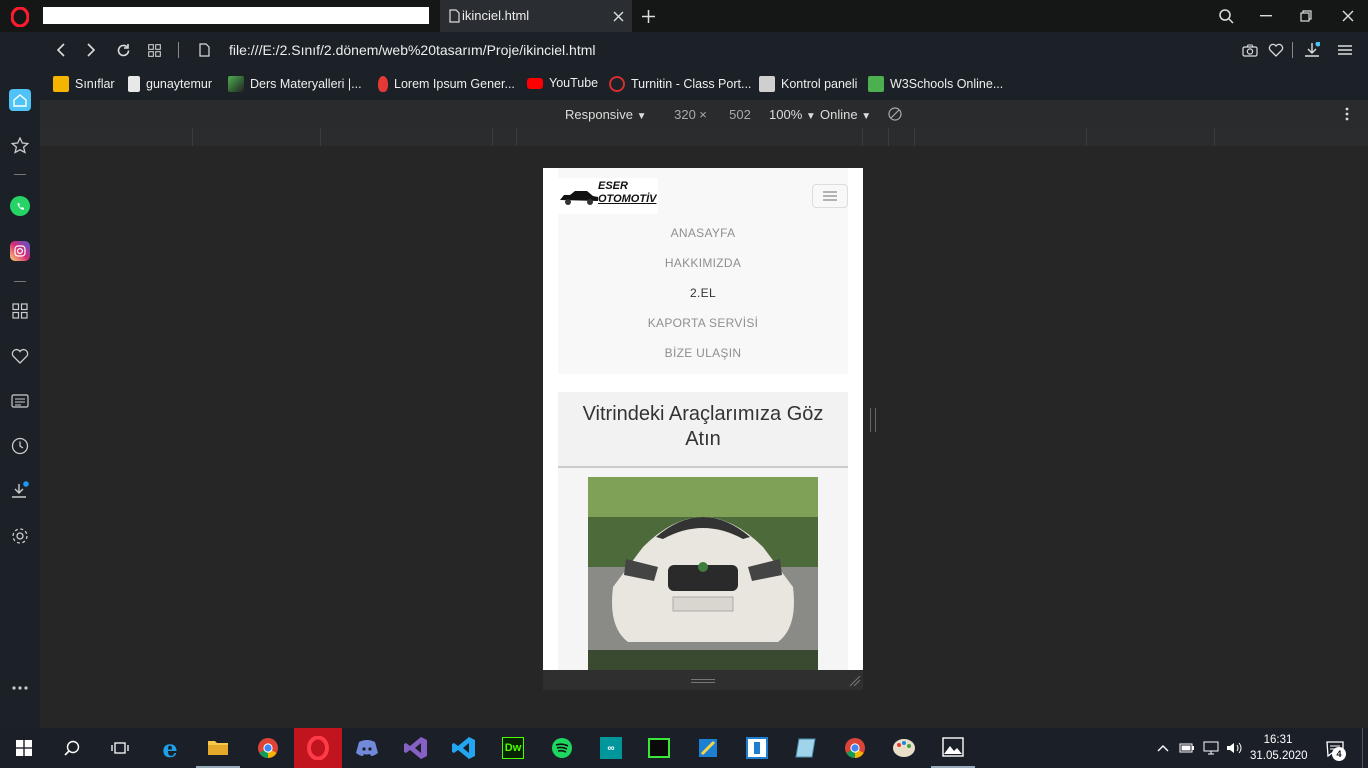 The width and height of the screenshot is (1368, 768). Describe the element at coordinates (20, 356) in the screenshot. I see `bookmarks-heart-icon` at that location.